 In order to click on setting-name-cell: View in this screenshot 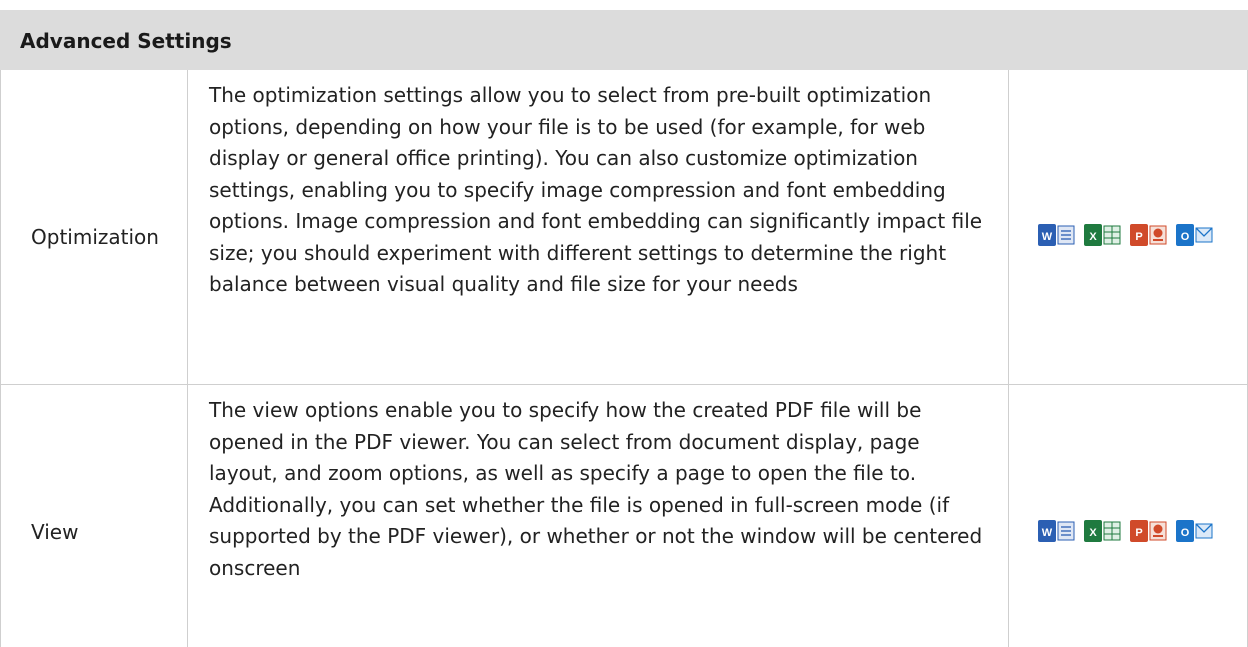, I will do `click(94, 516)`.